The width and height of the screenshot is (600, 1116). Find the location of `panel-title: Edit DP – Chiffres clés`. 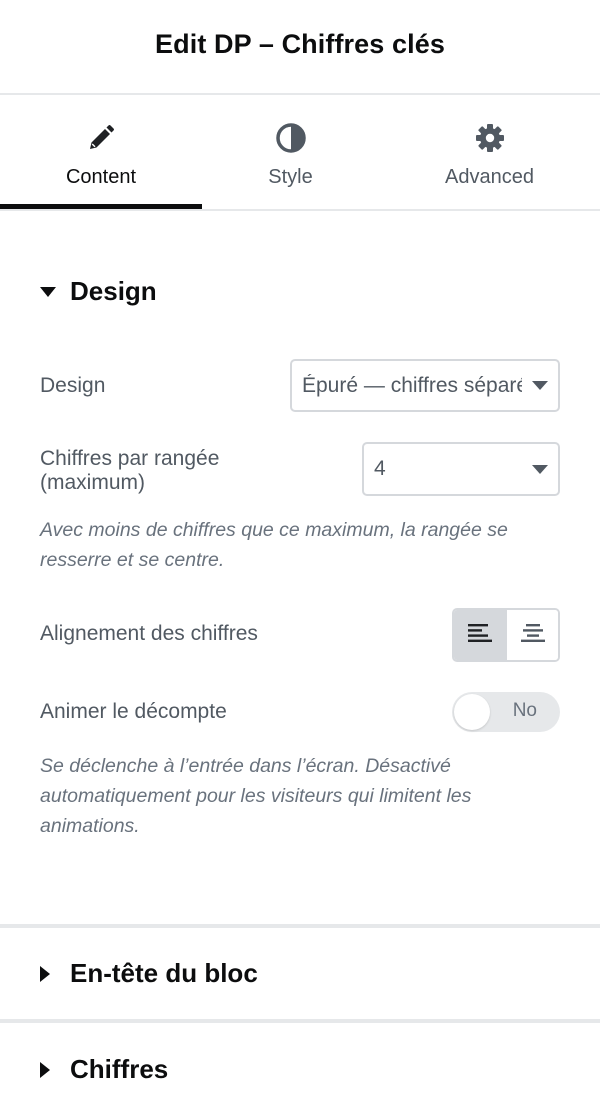

panel-title: Edit DP – Chiffres clés is located at coordinates (300, 44).